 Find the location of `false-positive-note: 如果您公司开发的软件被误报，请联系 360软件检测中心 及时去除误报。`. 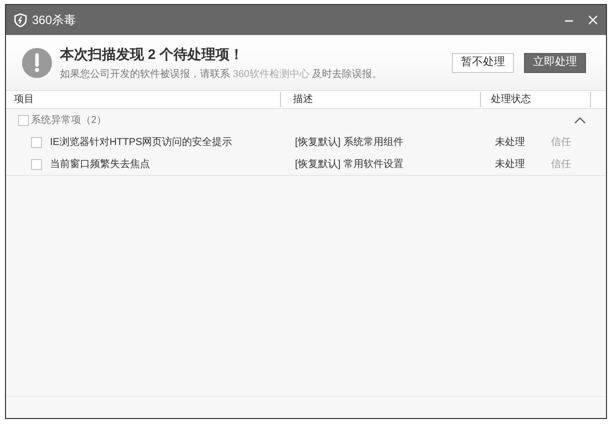

false-positive-note: 如果您公司开发的软件被误报，请联系 360软件检测中心 及时去除误报。 is located at coordinates (221, 75).